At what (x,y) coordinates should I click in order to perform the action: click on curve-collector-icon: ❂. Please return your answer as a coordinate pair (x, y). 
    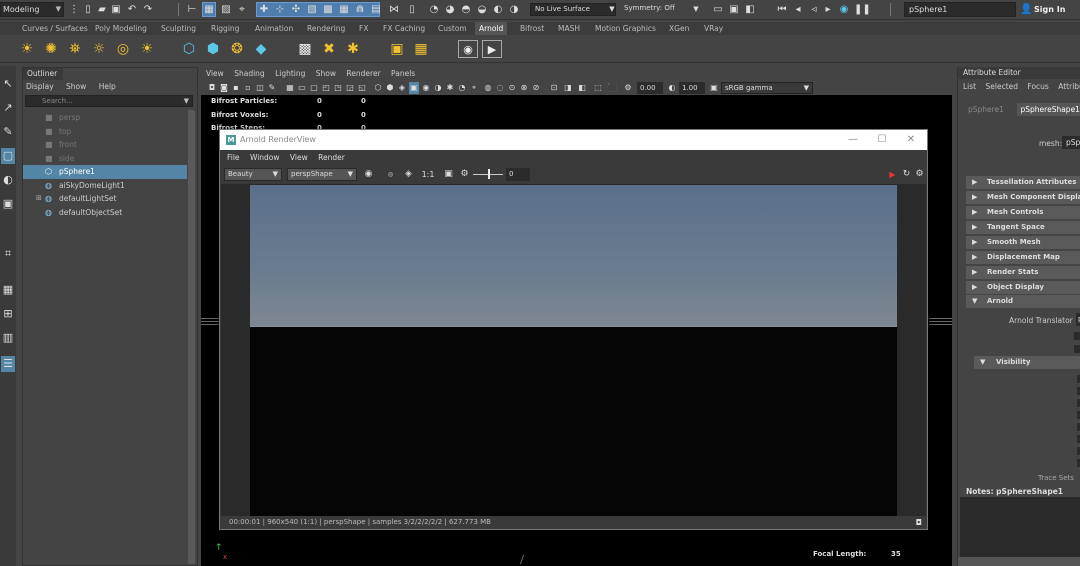
    Looking at the image, I should click on (237, 49).